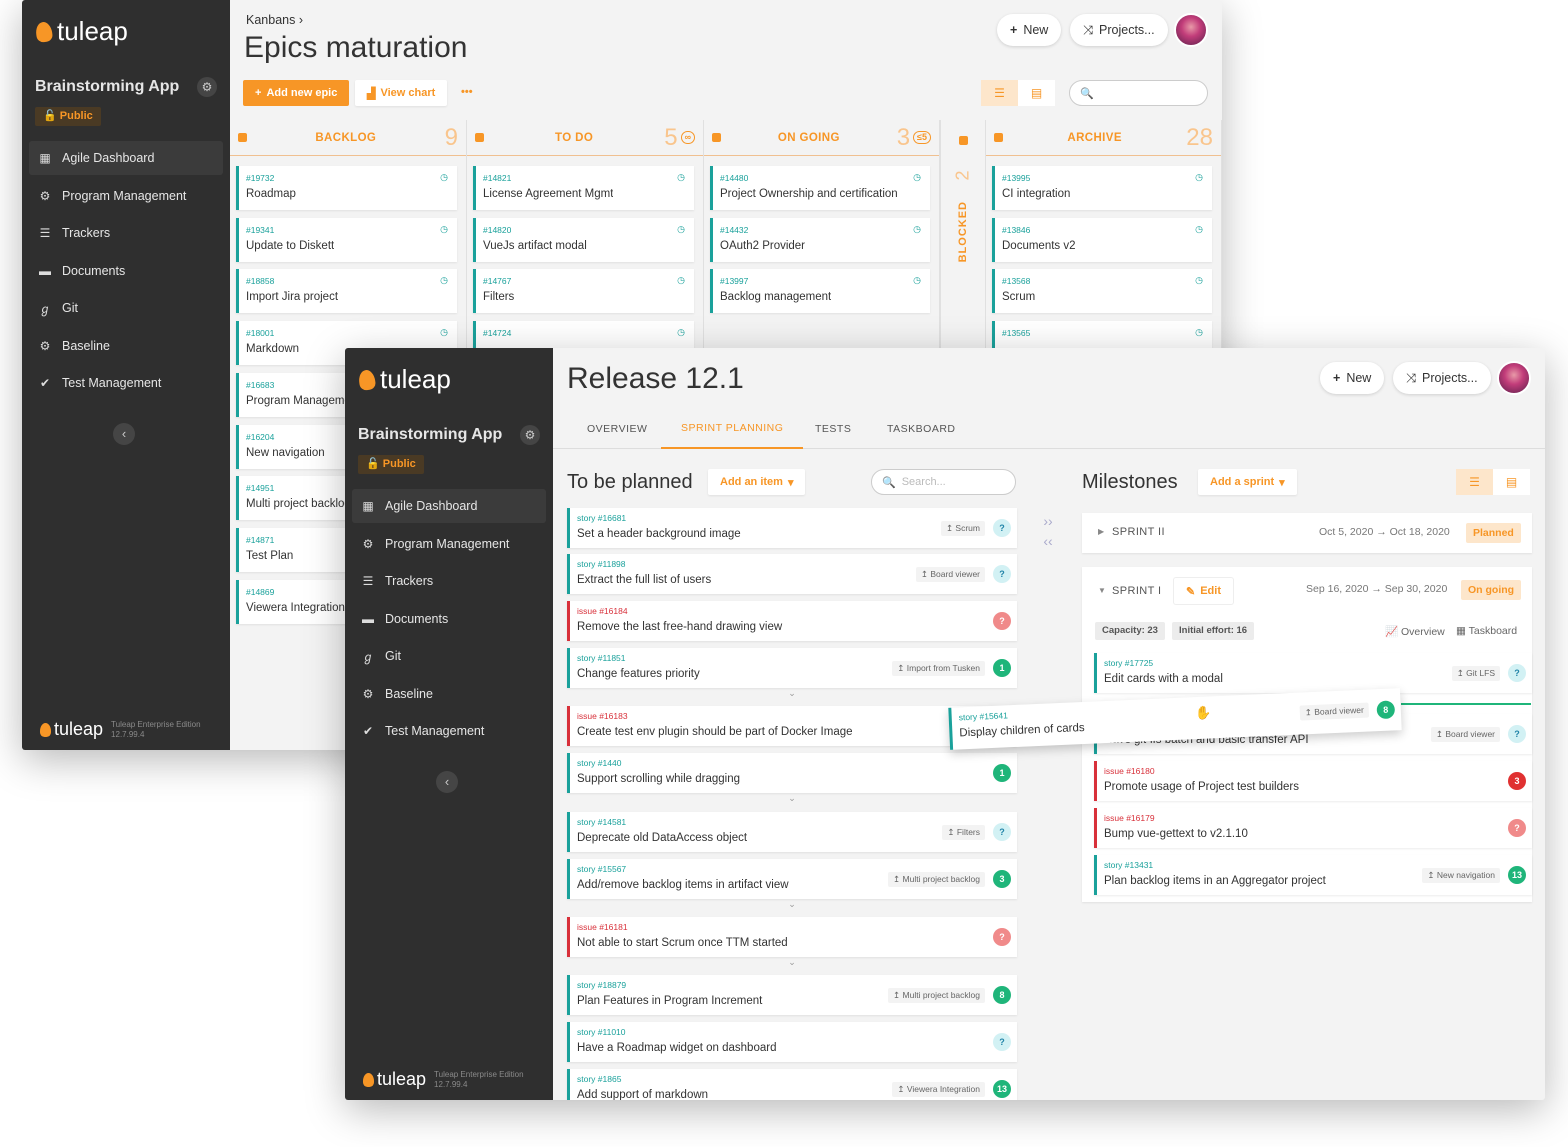 Image resolution: width=1568 pixels, height=1147 pixels. I want to click on tab-overview: OVERVIEW, so click(617, 429).